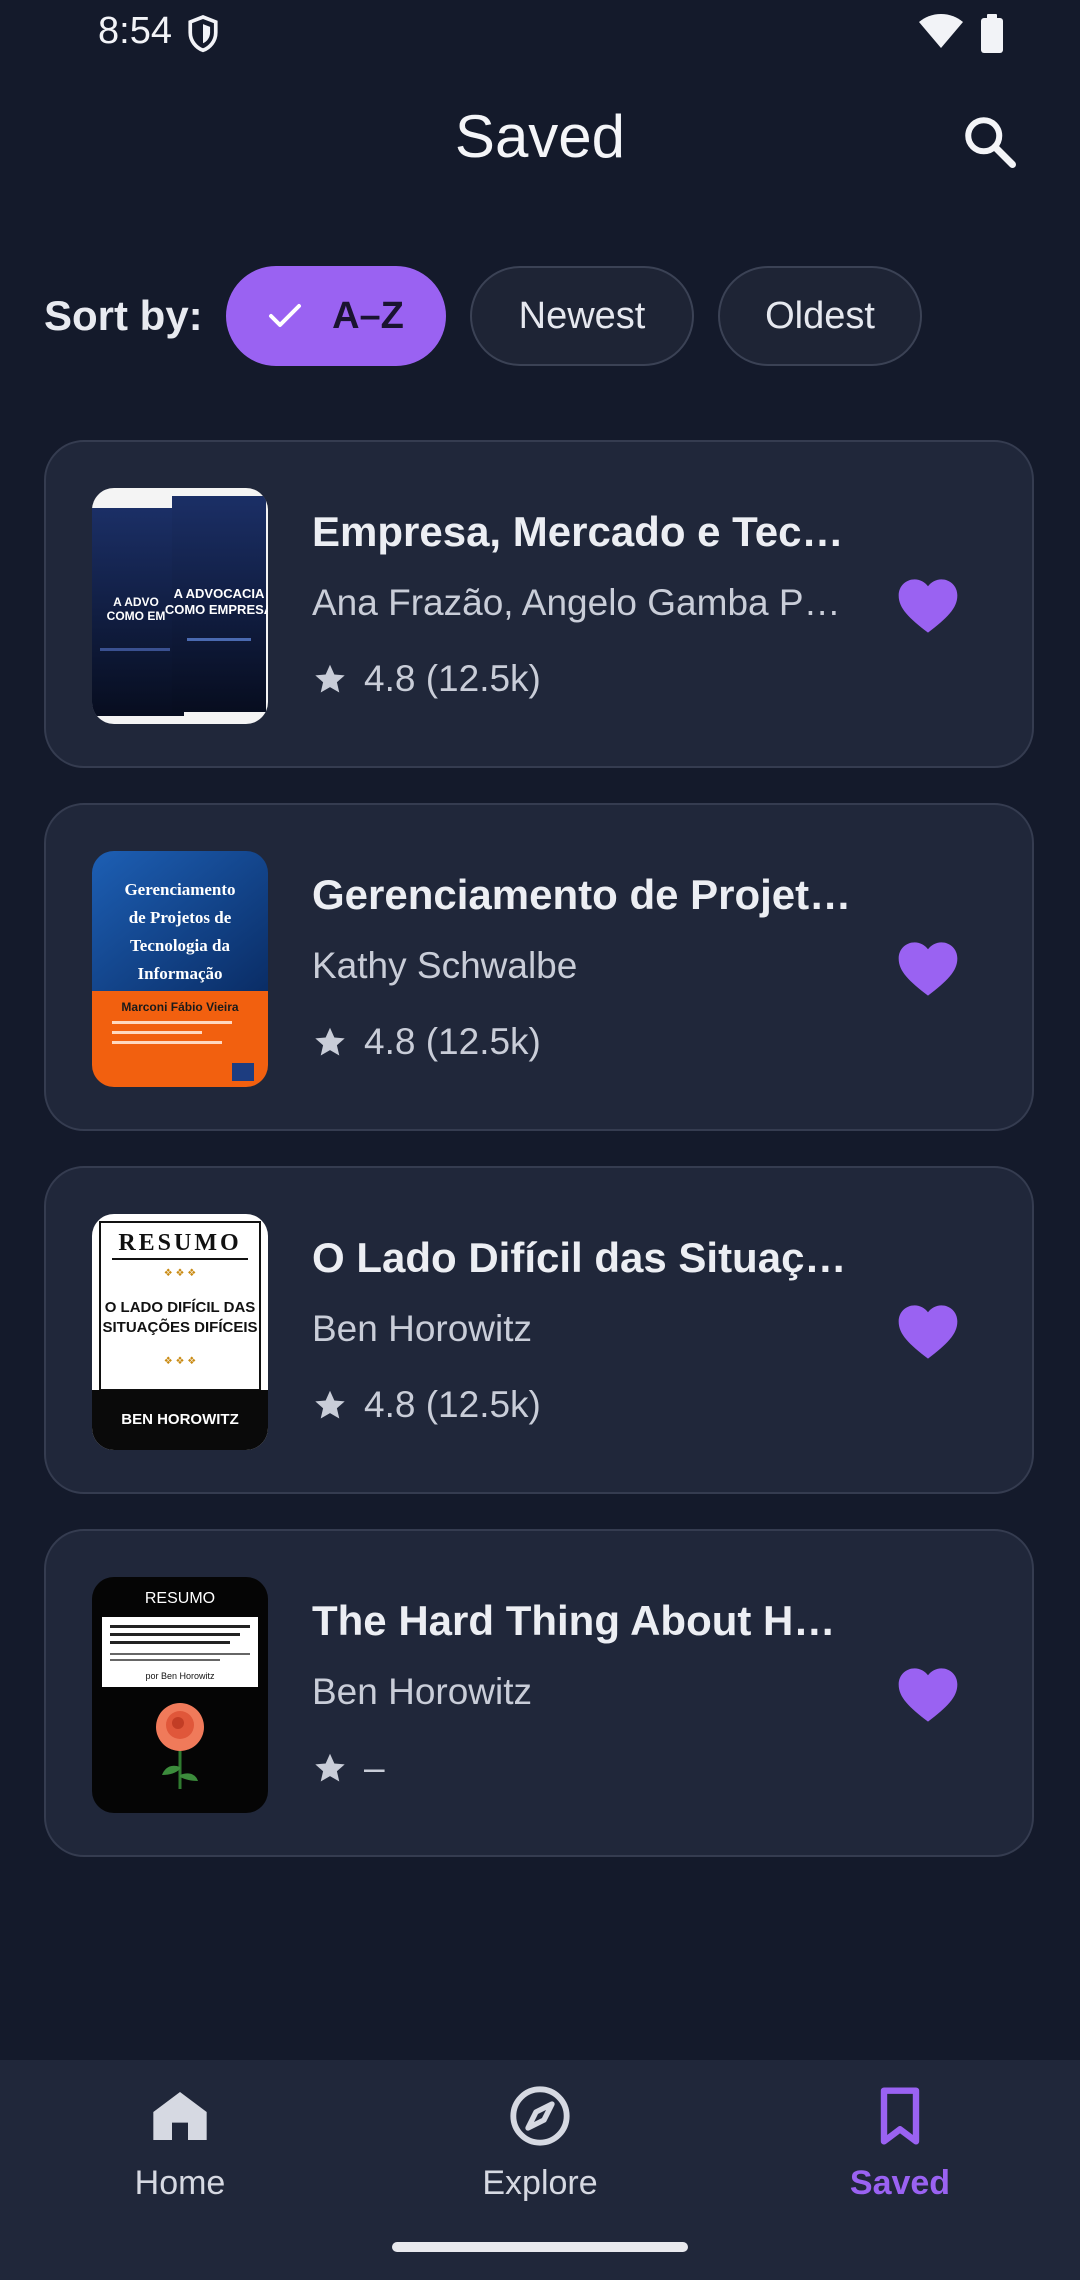 The width and height of the screenshot is (1080, 2280). What do you see at coordinates (941, 34) in the screenshot?
I see `wifi-icon` at bounding box center [941, 34].